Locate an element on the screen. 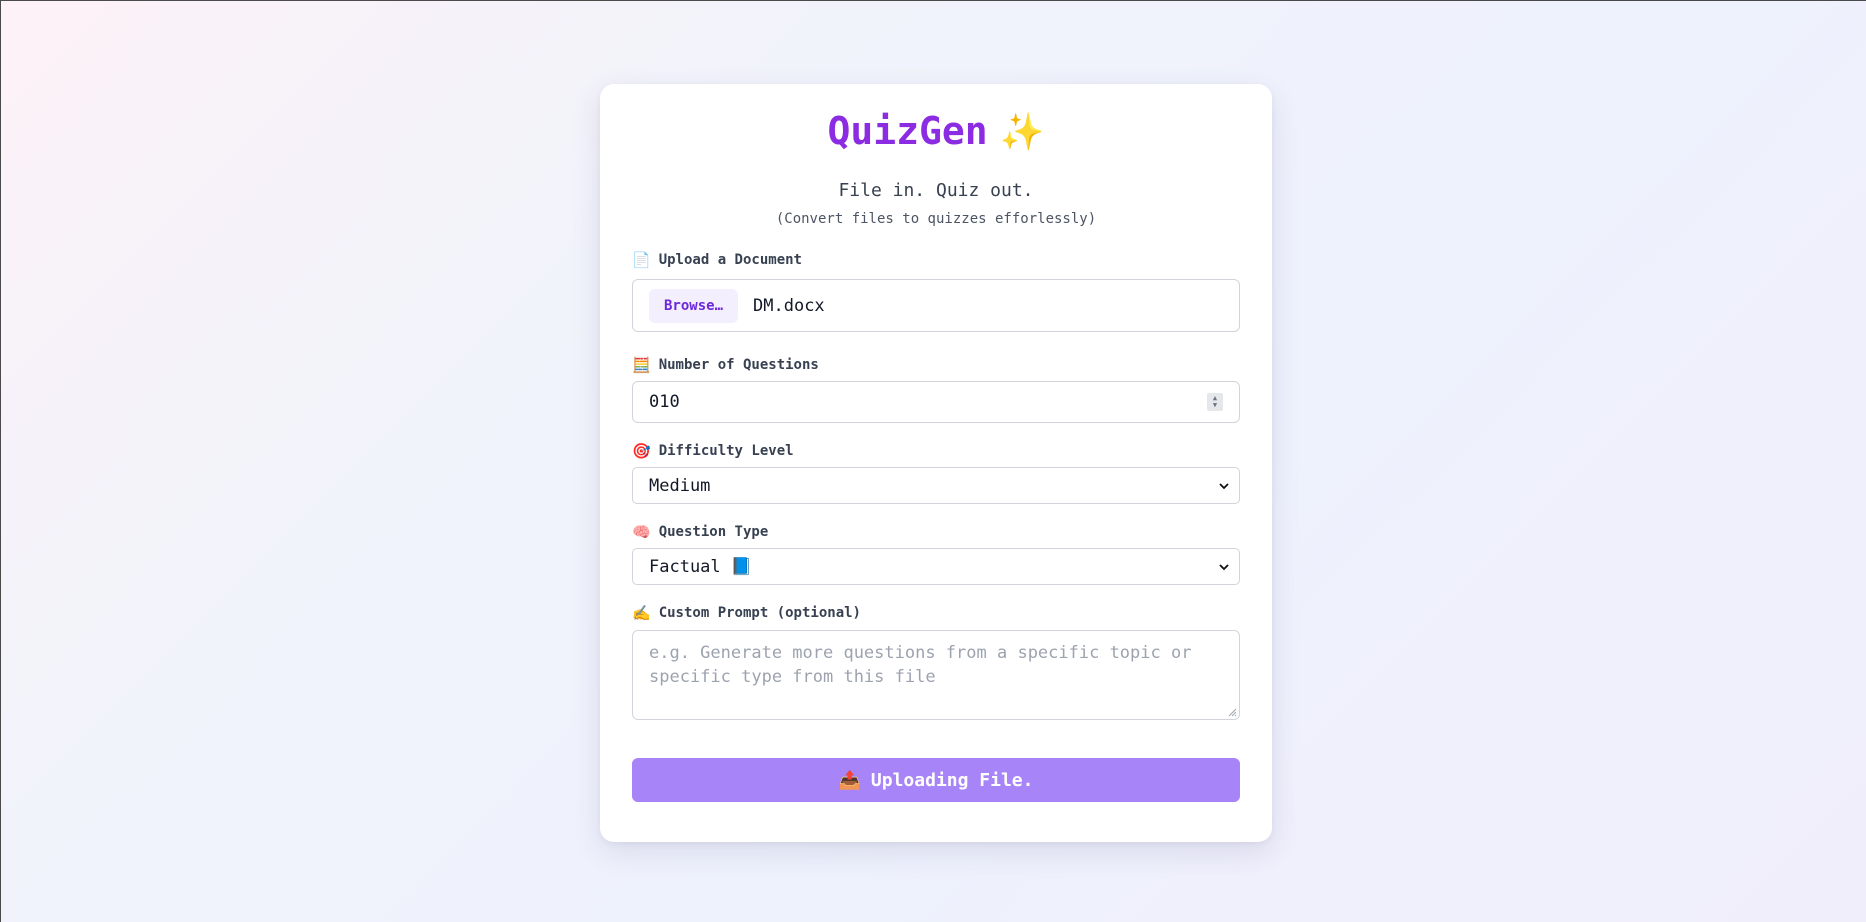  custom-prompt-label-text: Custom Prompt (optional) is located at coordinates (759, 613).